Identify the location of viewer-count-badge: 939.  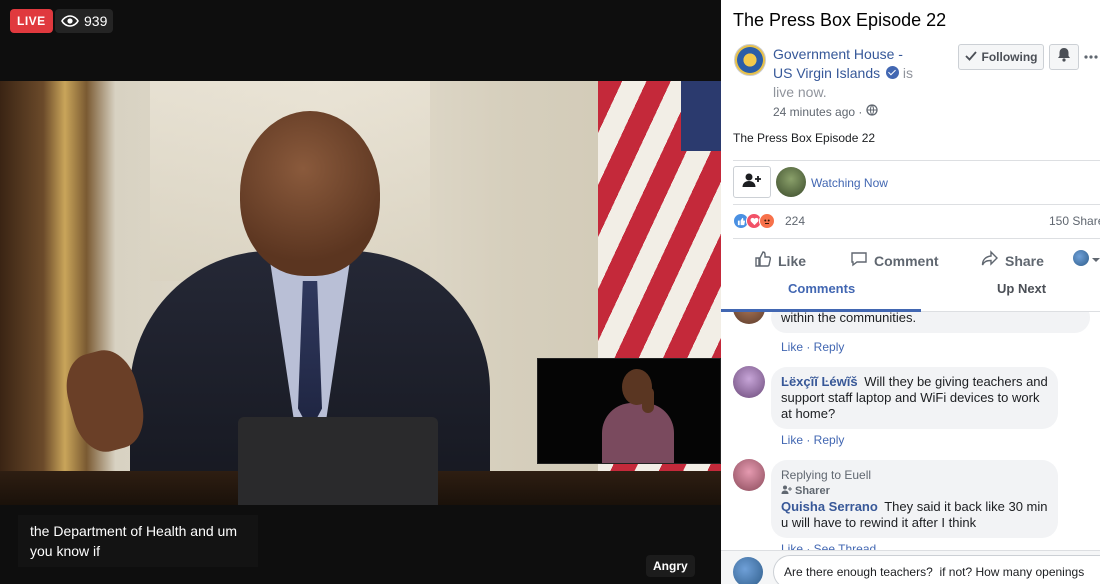
(84, 21).